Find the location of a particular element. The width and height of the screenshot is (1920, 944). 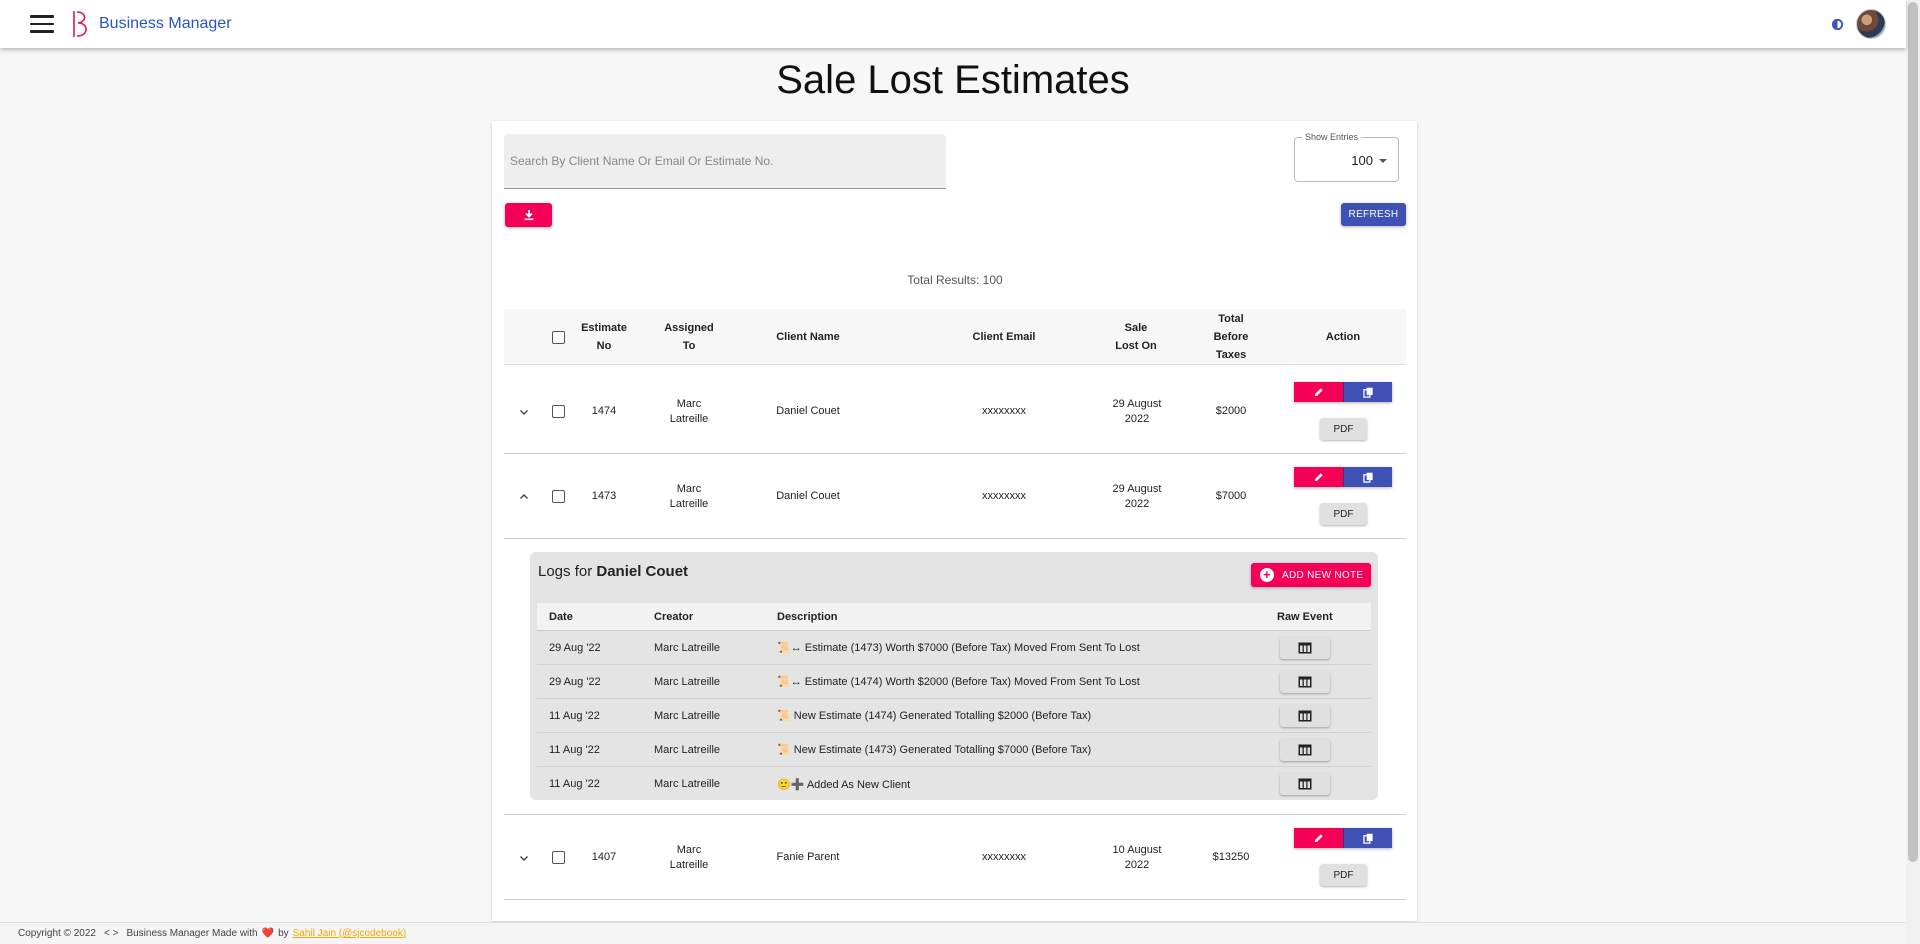

header-total-before-taxes: Total Before Taxes is located at coordinates (1231, 337).